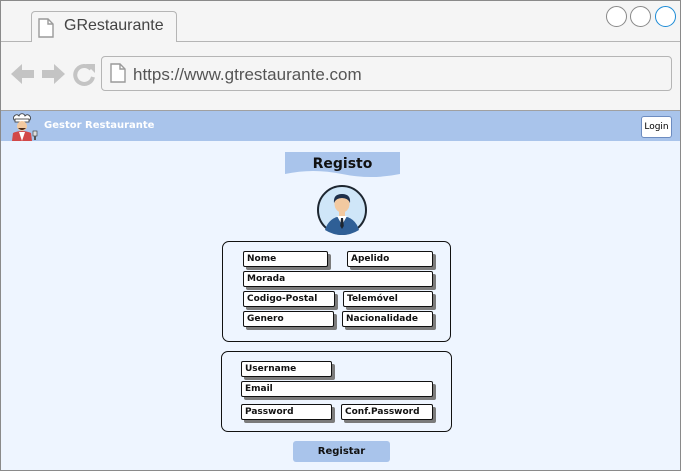 The width and height of the screenshot is (681, 471). I want to click on address-bar: https://www.gtrestaurante.com, so click(386, 73).